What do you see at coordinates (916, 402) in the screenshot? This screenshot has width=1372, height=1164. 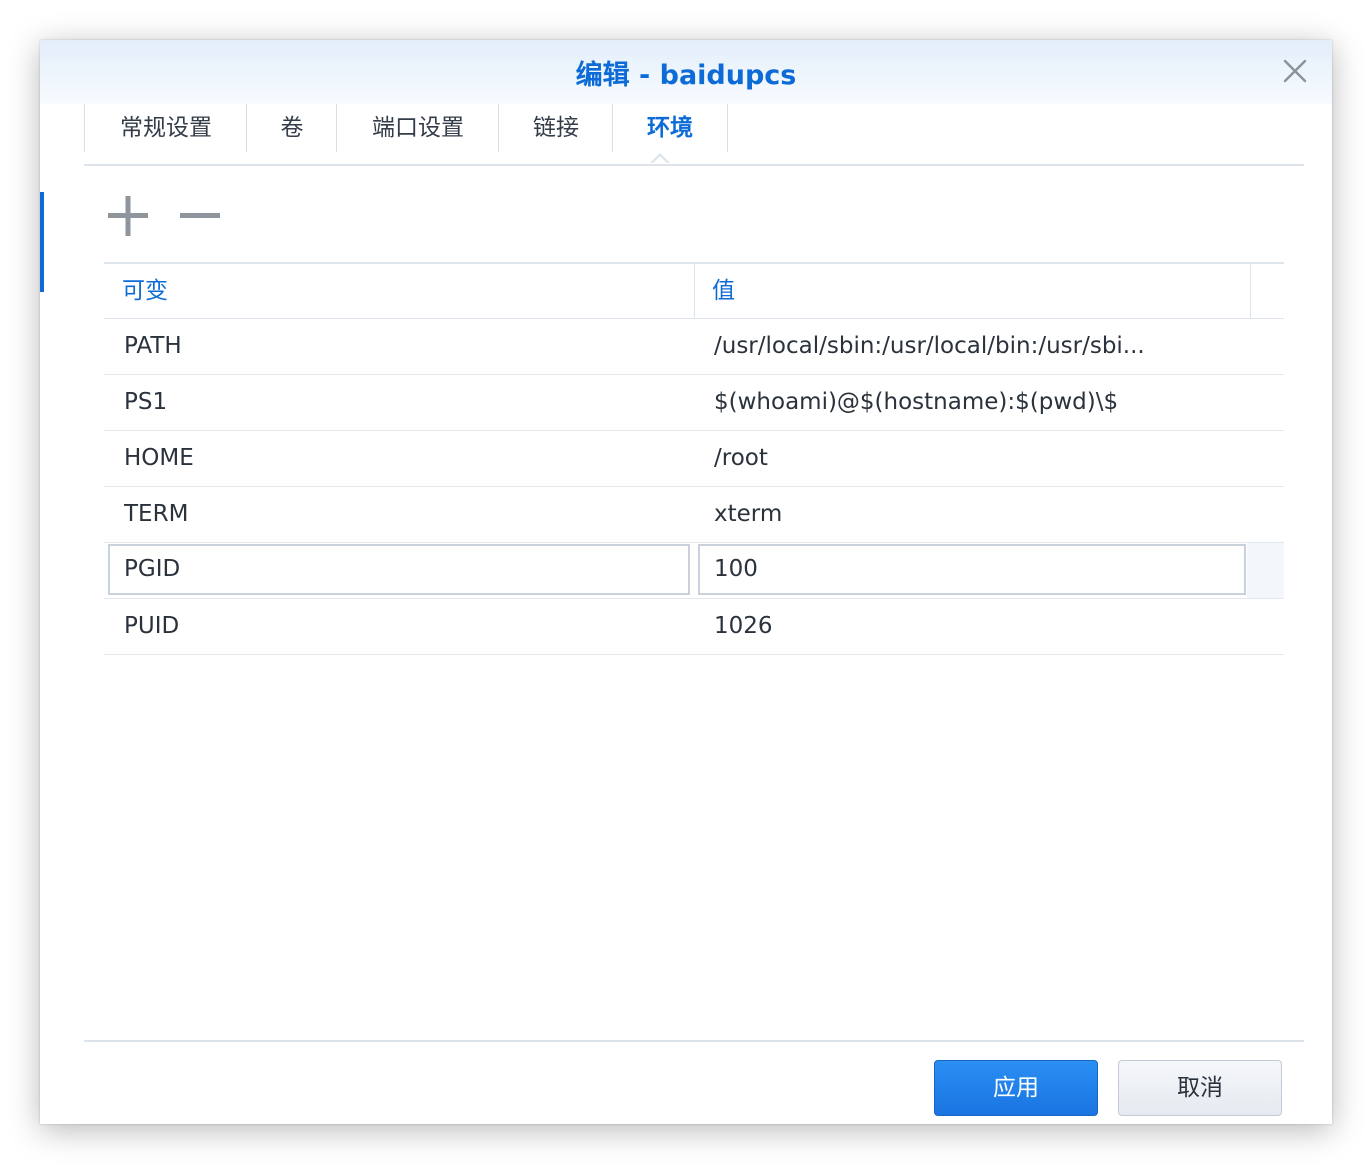 I see `value-cell: $(whoami)@$(hostname):$(pwd)\$` at bounding box center [916, 402].